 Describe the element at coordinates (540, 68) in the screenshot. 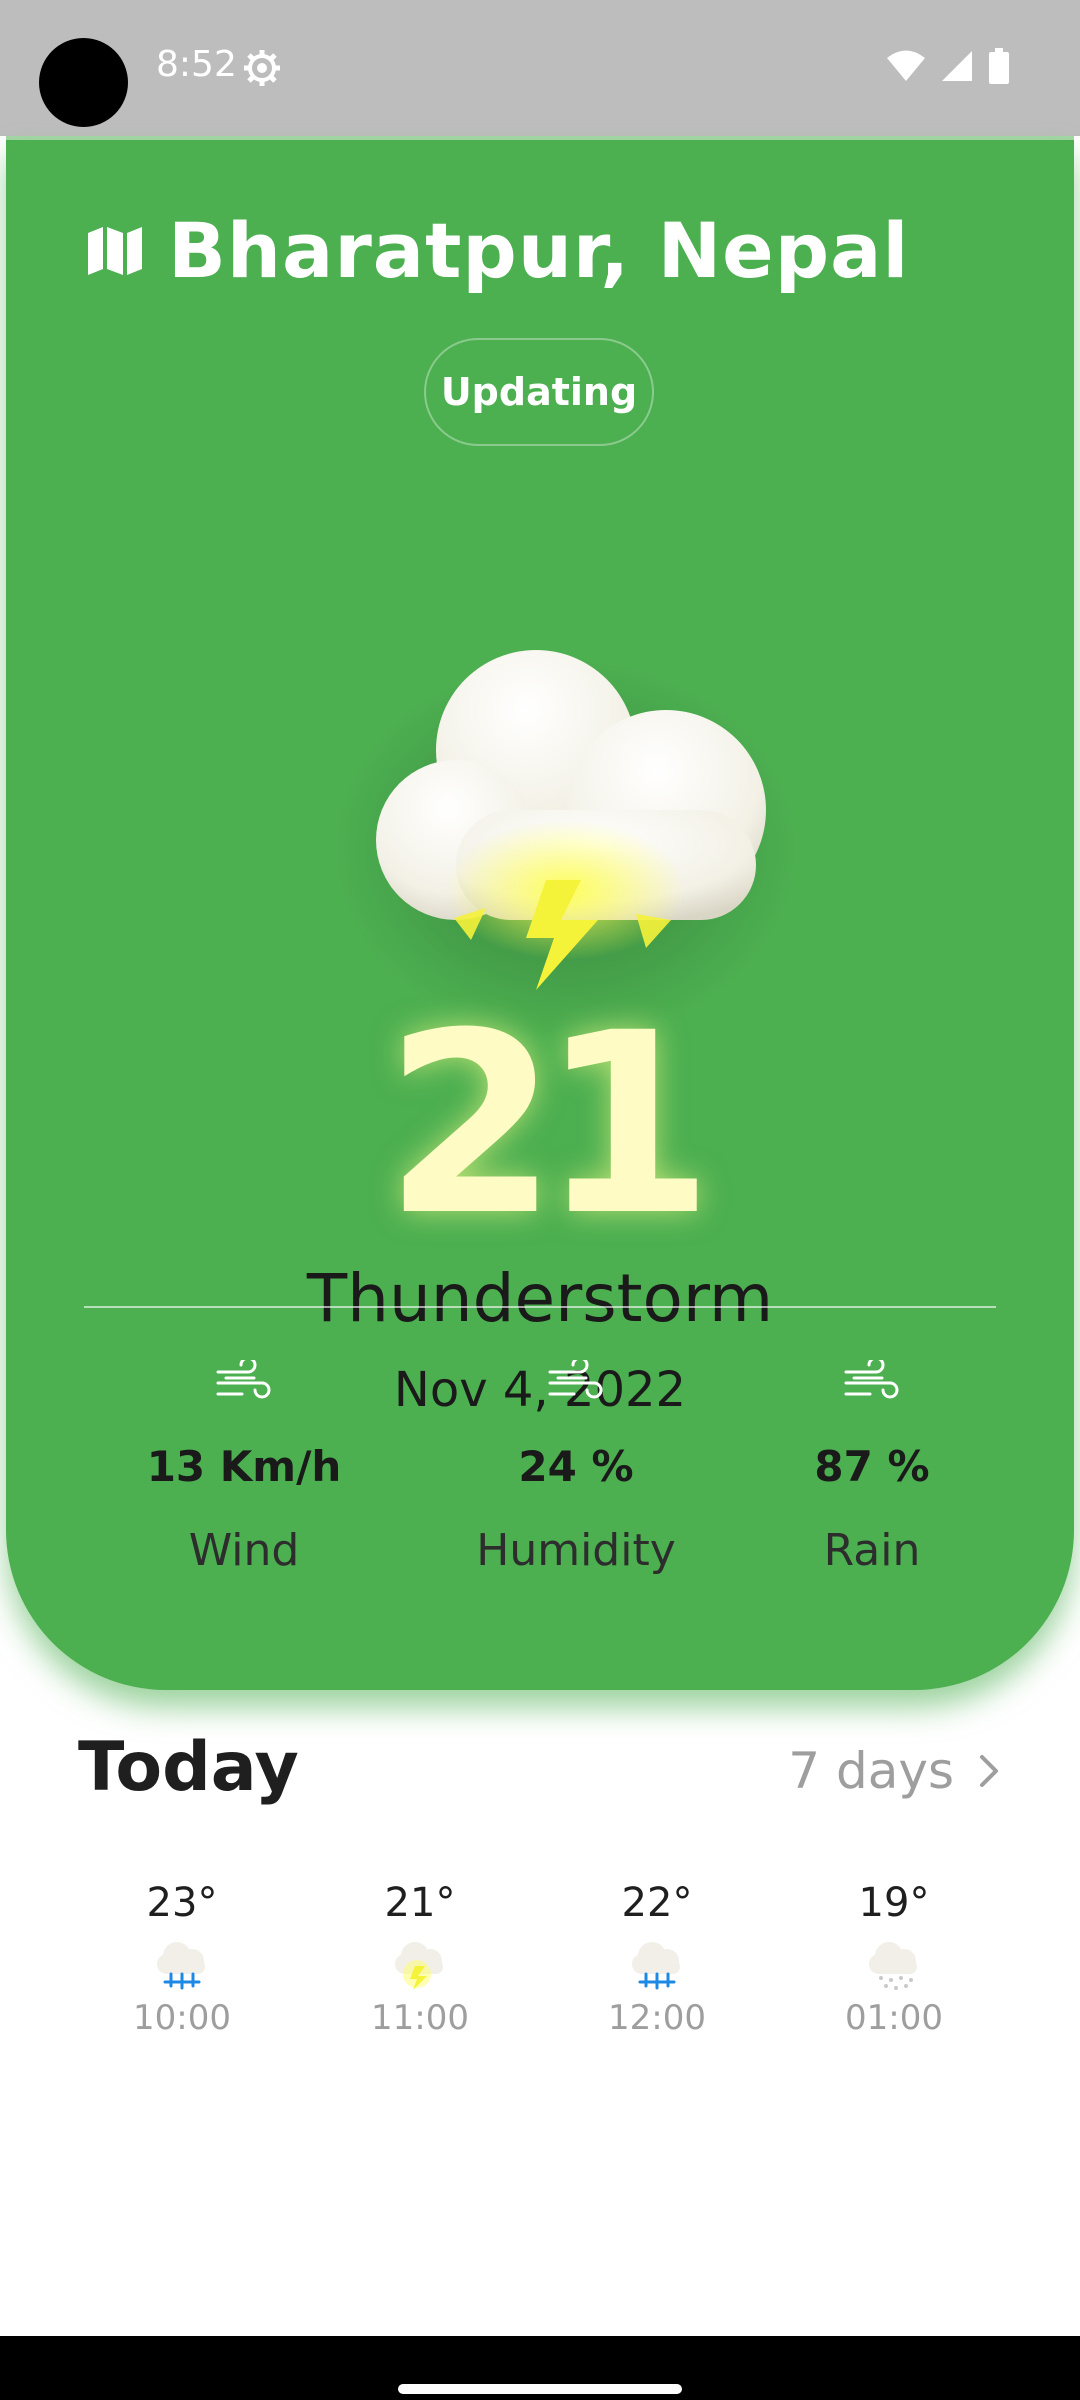

I see `status-bar: 8:52` at that location.